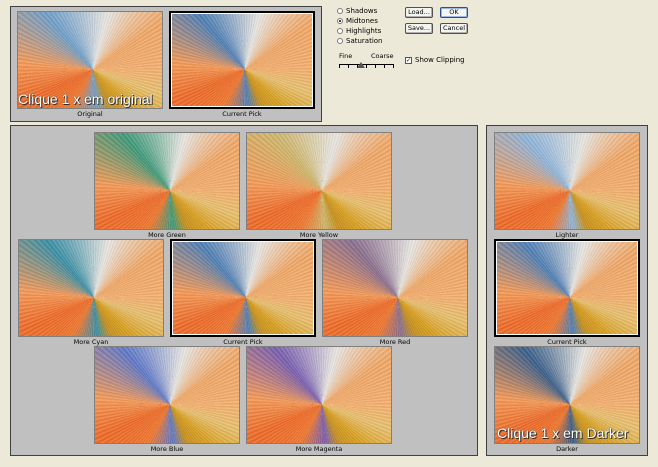 Image resolution: width=658 pixels, height=467 pixels. I want to click on radio-saturation-button, so click(340, 40).